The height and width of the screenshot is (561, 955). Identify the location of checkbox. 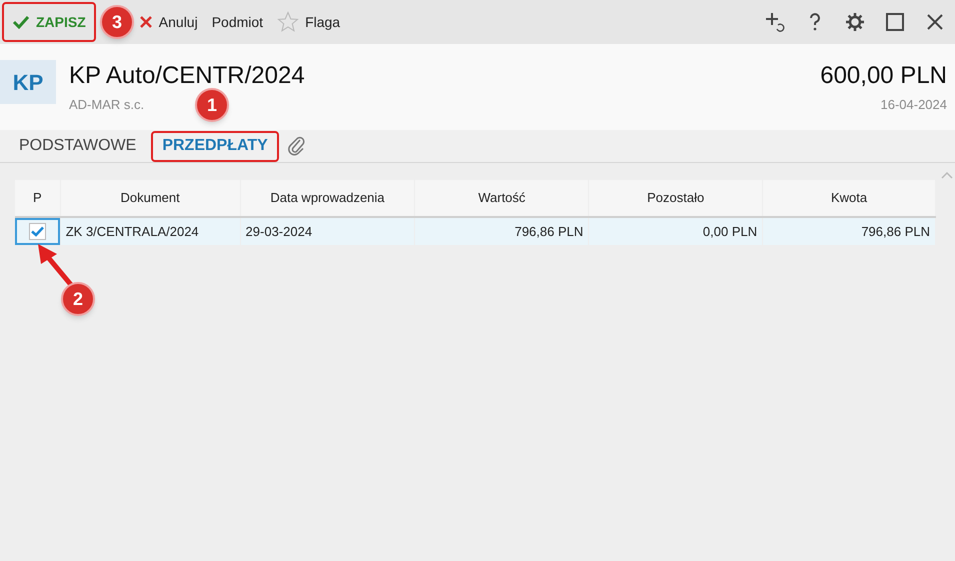
(37, 231).